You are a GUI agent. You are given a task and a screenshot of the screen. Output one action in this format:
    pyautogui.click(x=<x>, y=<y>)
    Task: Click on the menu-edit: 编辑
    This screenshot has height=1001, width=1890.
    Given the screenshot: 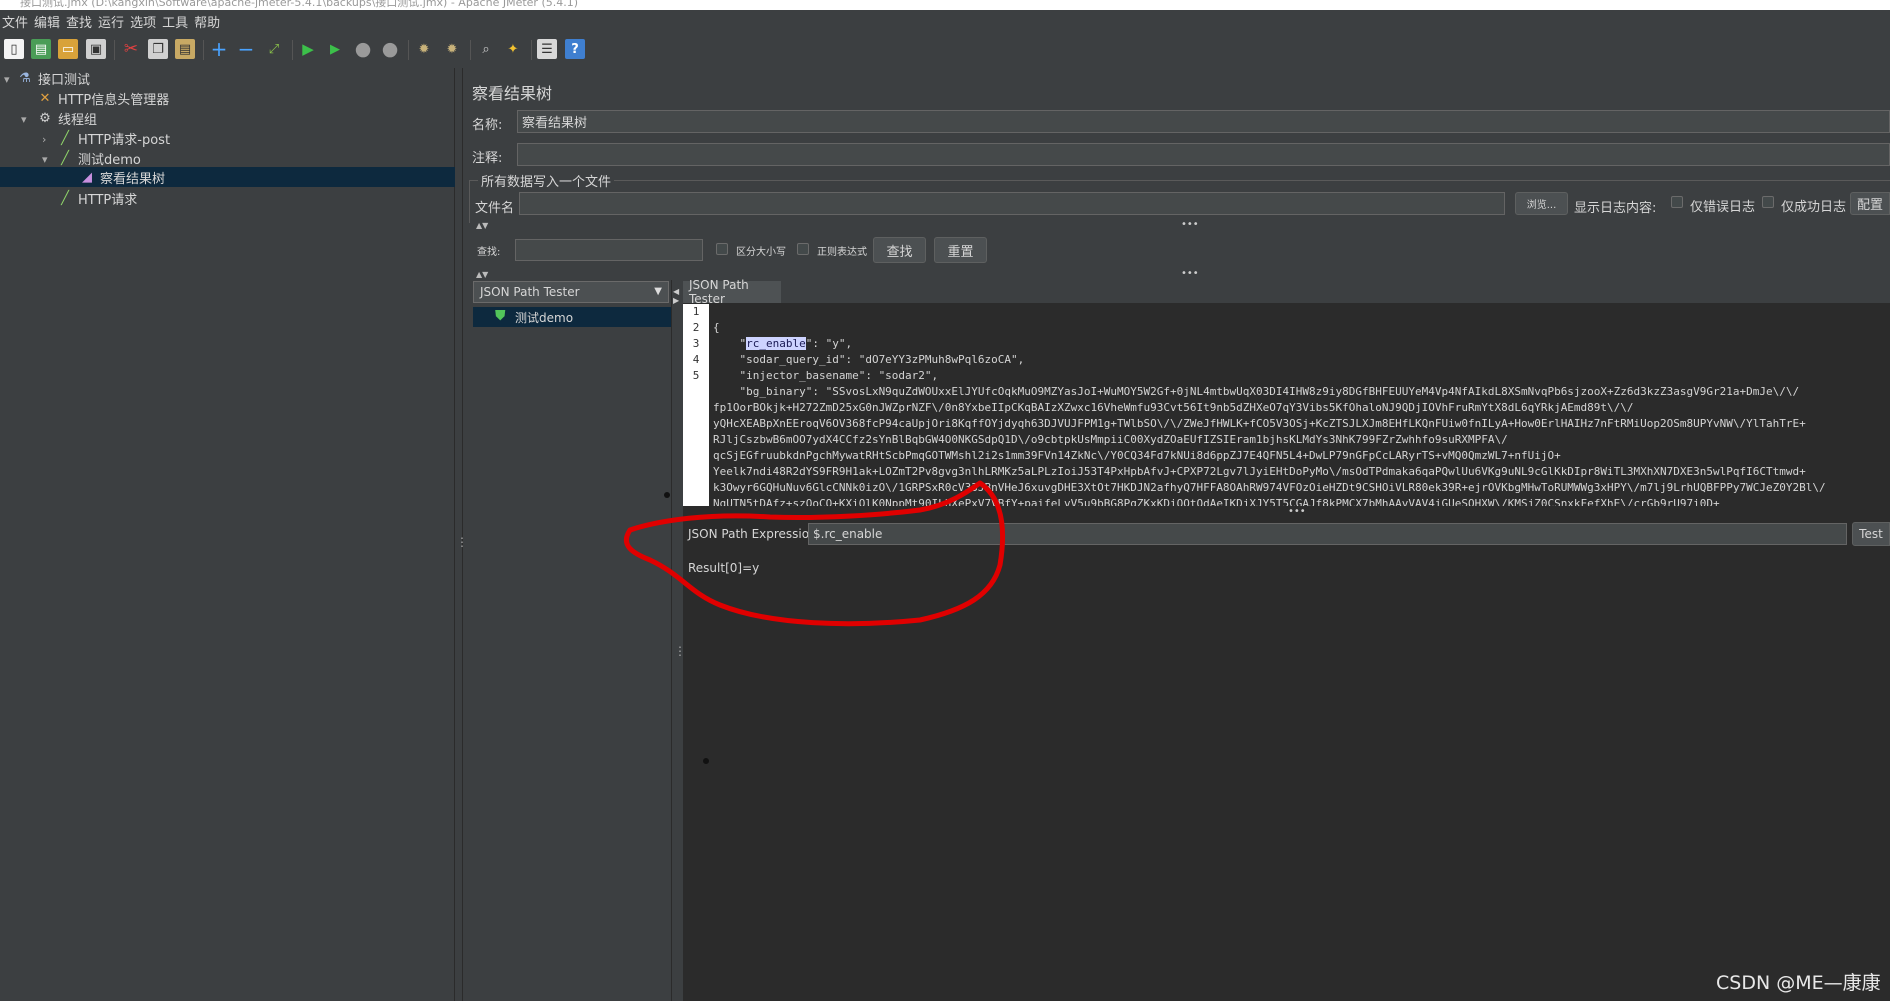 What is the action you would take?
    pyautogui.click(x=48, y=21)
    